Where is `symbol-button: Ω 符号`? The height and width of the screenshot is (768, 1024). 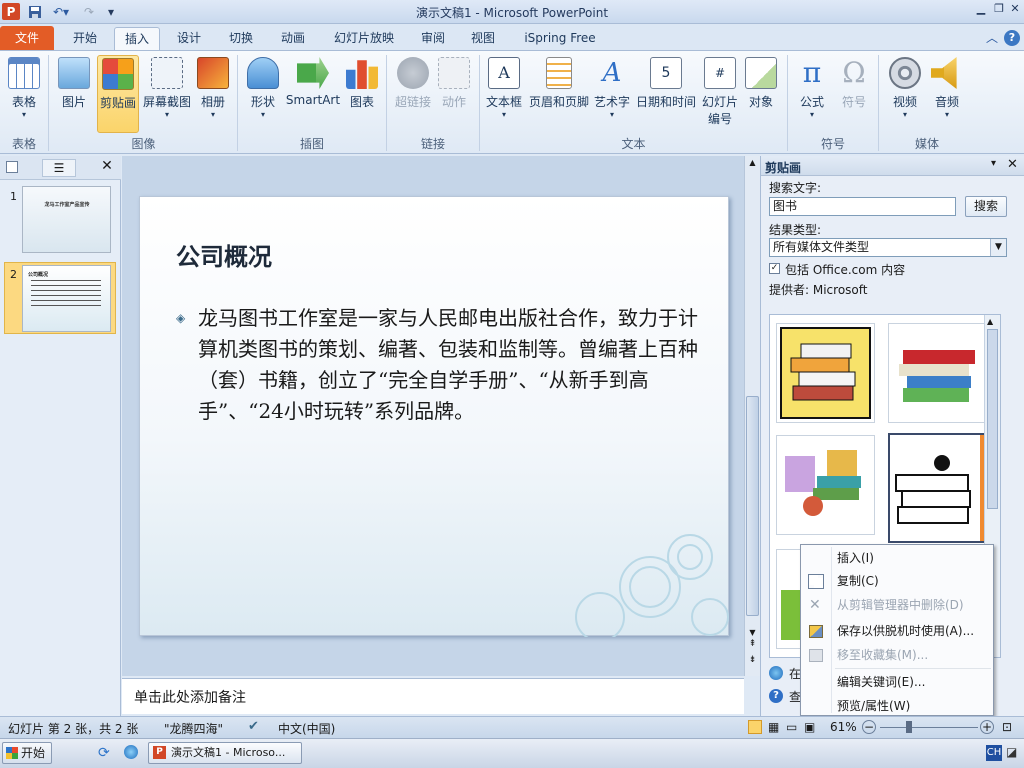 symbol-button: Ω 符号 is located at coordinates (854, 96).